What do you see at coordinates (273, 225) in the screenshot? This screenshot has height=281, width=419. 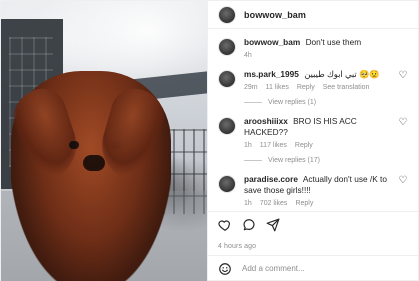 I see `share-icon` at bounding box center [273, 225].